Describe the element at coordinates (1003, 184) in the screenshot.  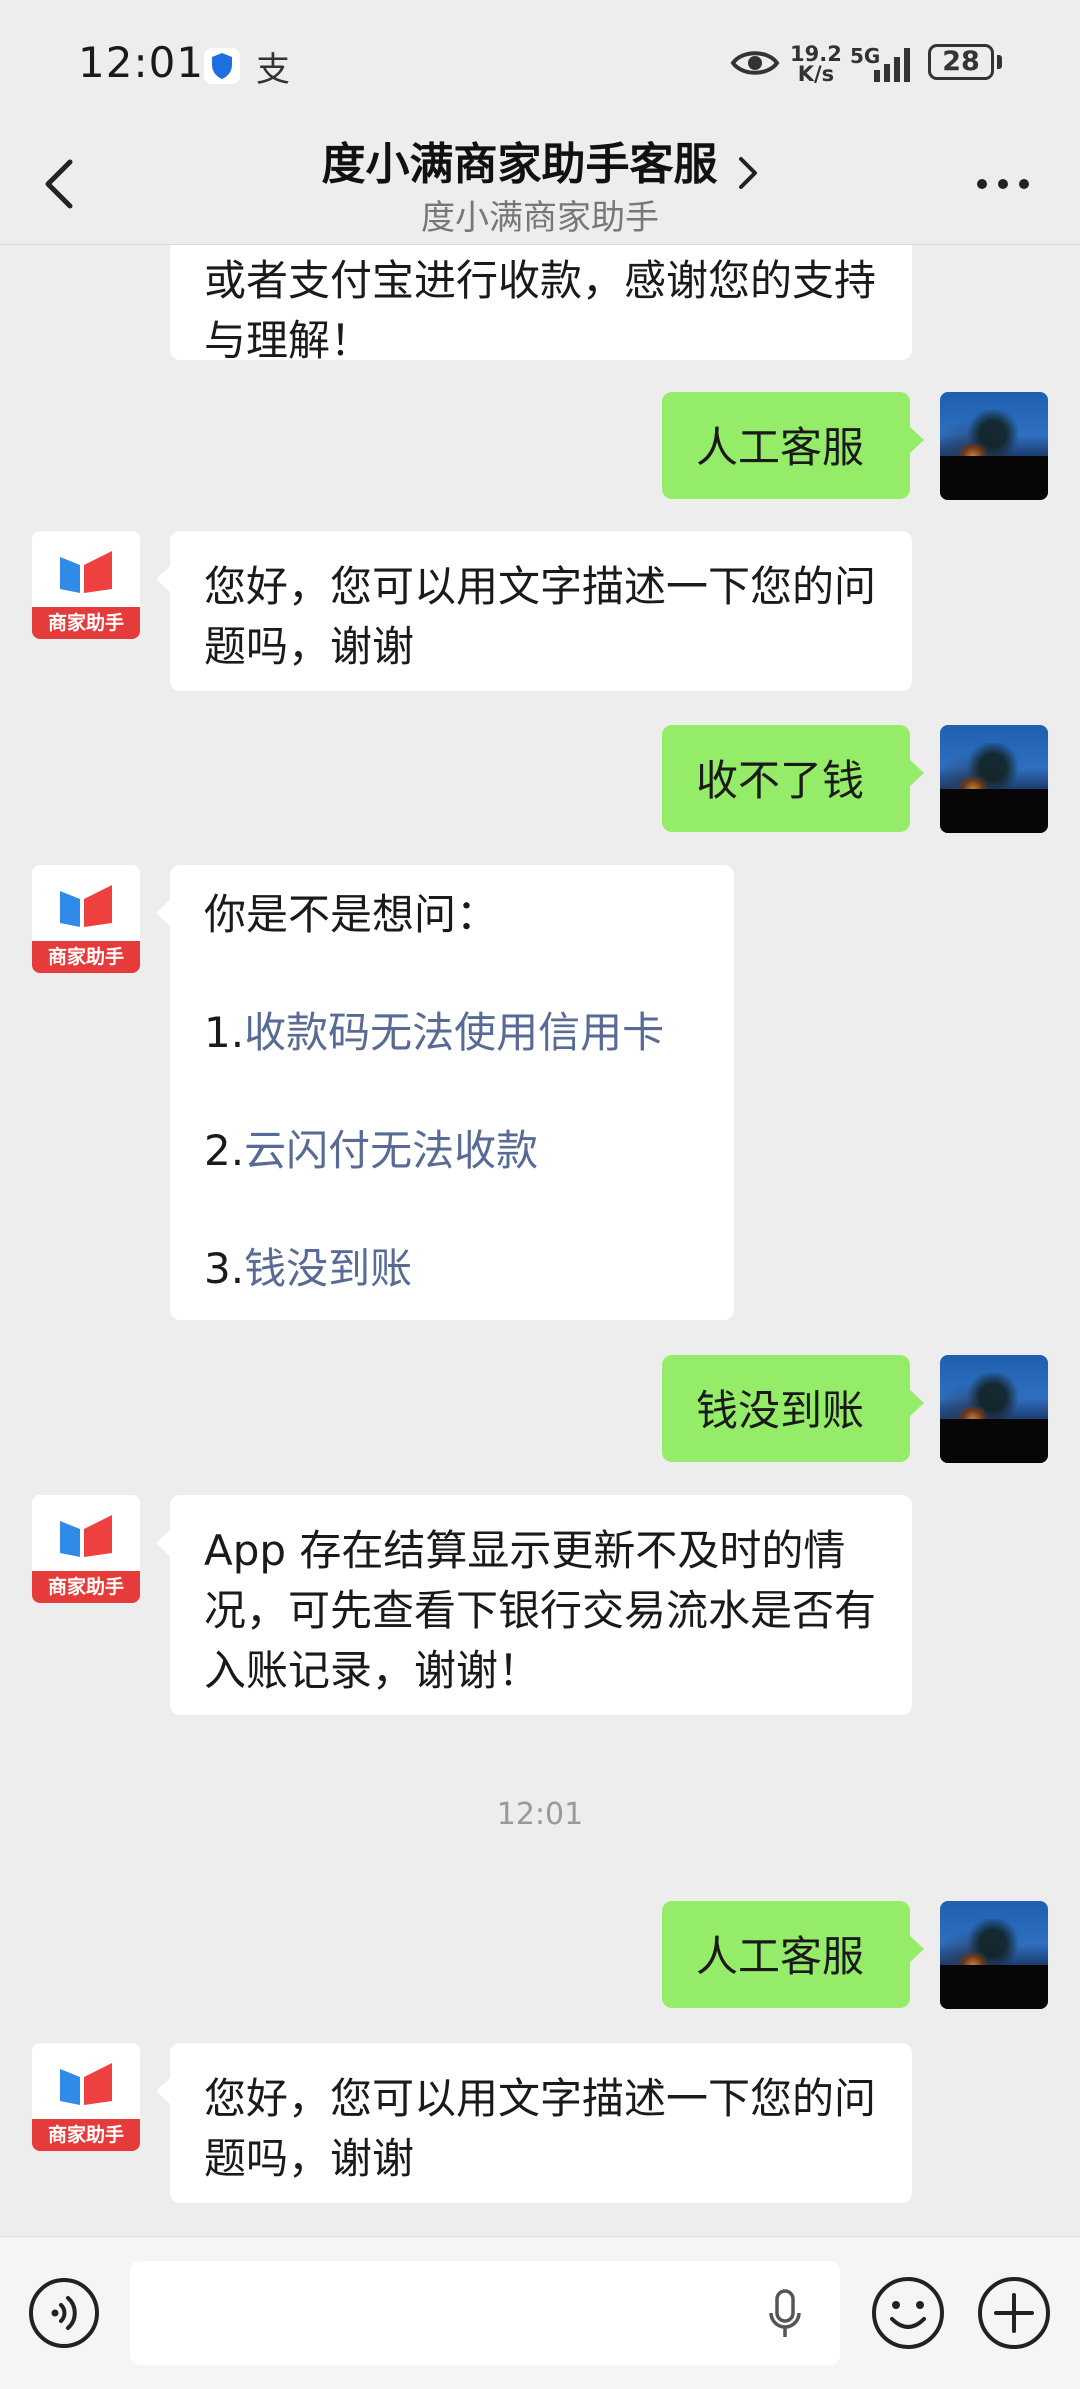
I see `more-dots-icon` at that location.